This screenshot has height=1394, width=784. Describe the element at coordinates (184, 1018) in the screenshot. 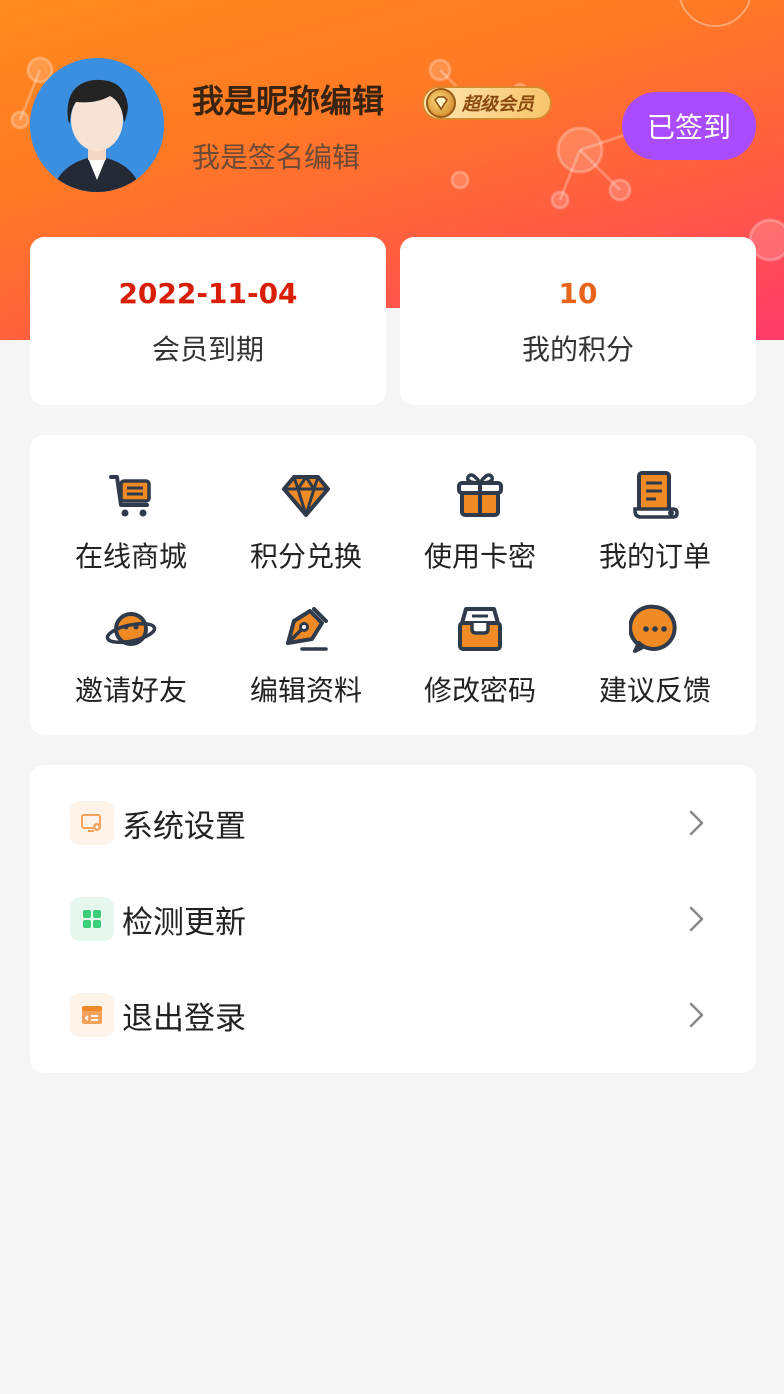

I see `menu-label: 退出登录` at that location.